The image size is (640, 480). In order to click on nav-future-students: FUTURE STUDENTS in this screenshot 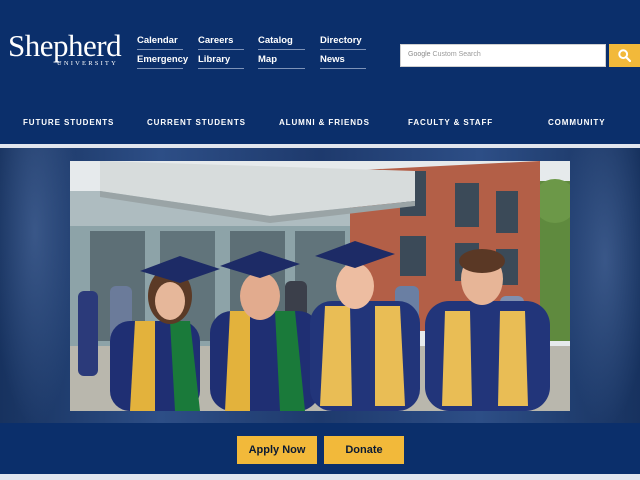, I will do `click(68, 122)`.